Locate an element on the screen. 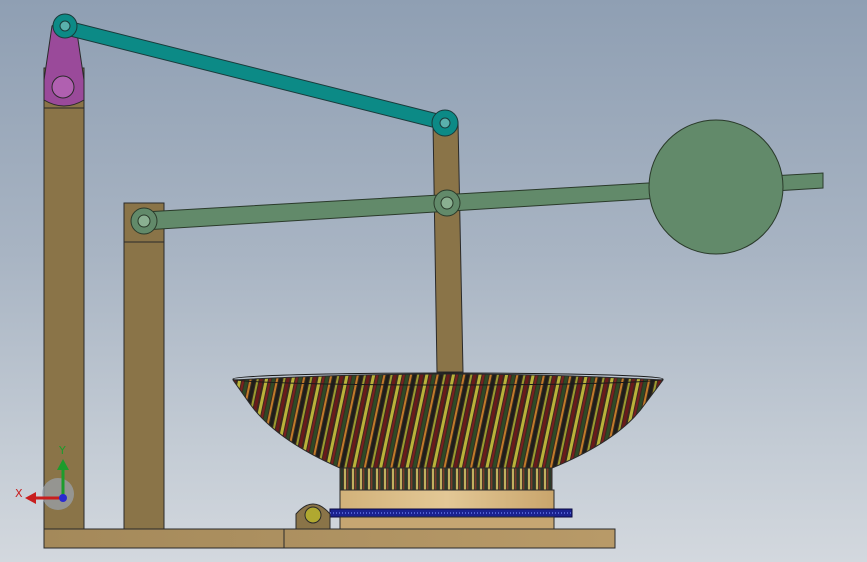  patterned-bowl is located at coordinates (448, 421).